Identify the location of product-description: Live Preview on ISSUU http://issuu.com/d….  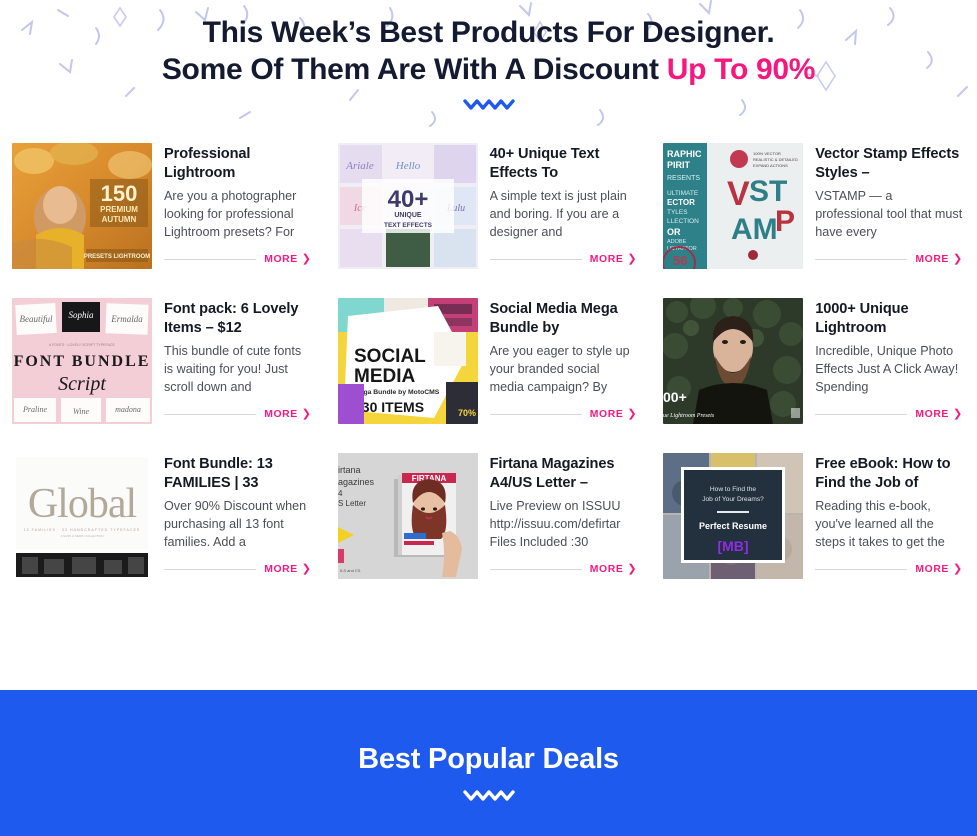
(555, 523).